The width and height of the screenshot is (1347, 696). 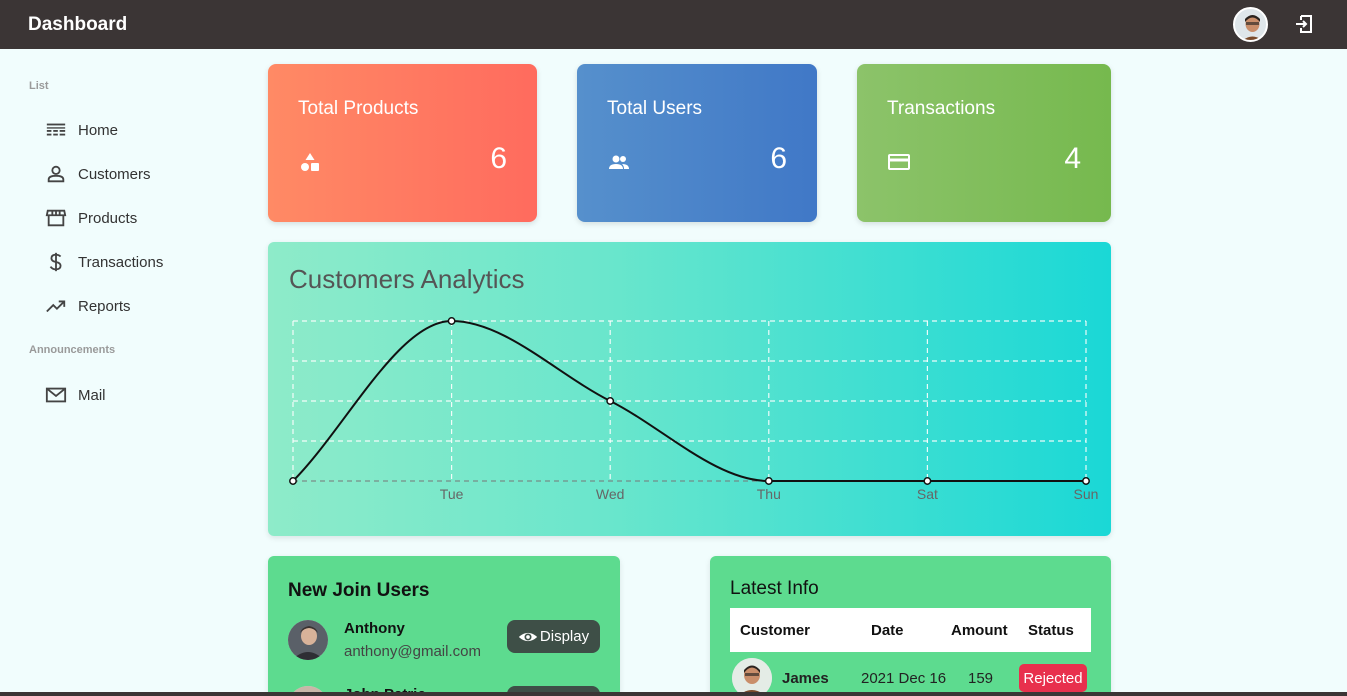 I want to click on sidebar-item-reports: Reports, so click(x=88, y=306).